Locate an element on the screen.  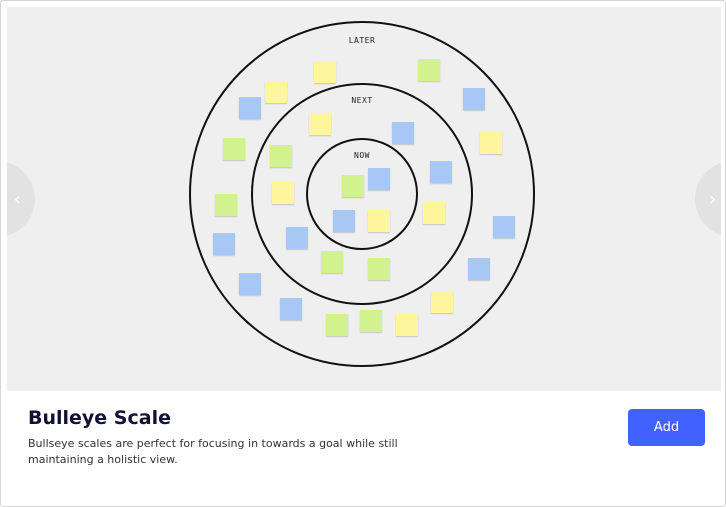
add-button: Add is located at coordinates (666, 427).